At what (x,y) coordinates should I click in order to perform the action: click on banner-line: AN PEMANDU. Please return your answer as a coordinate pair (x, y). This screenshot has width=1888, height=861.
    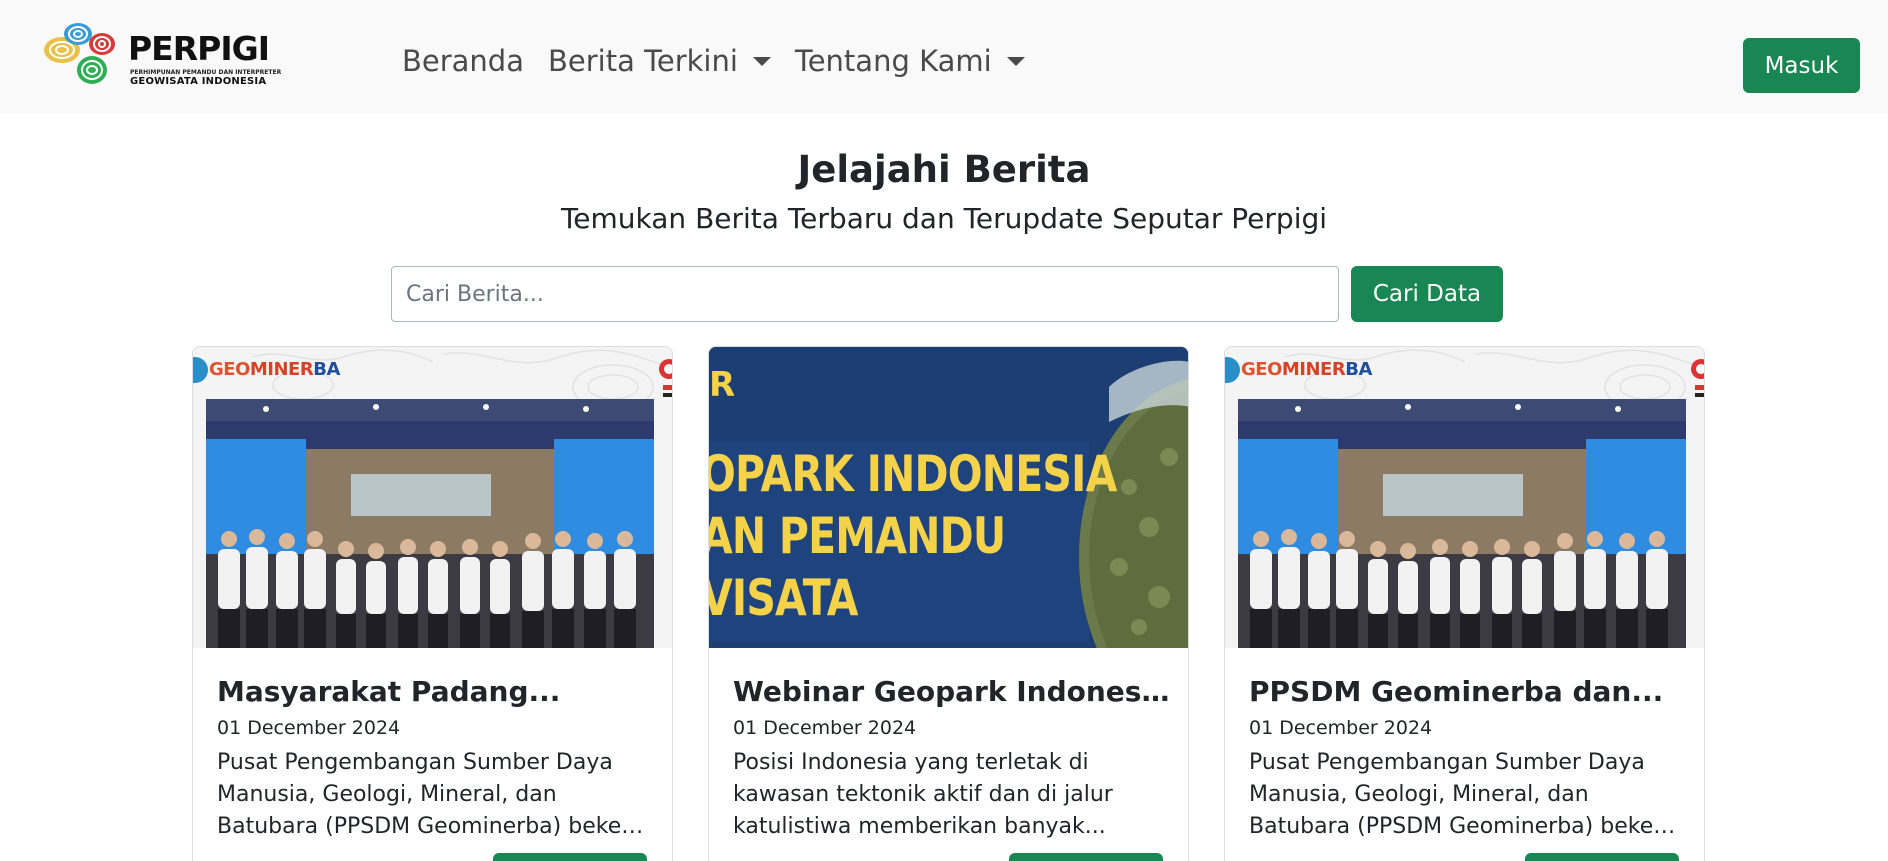
    Looking at the image, I should click on (857, 536).